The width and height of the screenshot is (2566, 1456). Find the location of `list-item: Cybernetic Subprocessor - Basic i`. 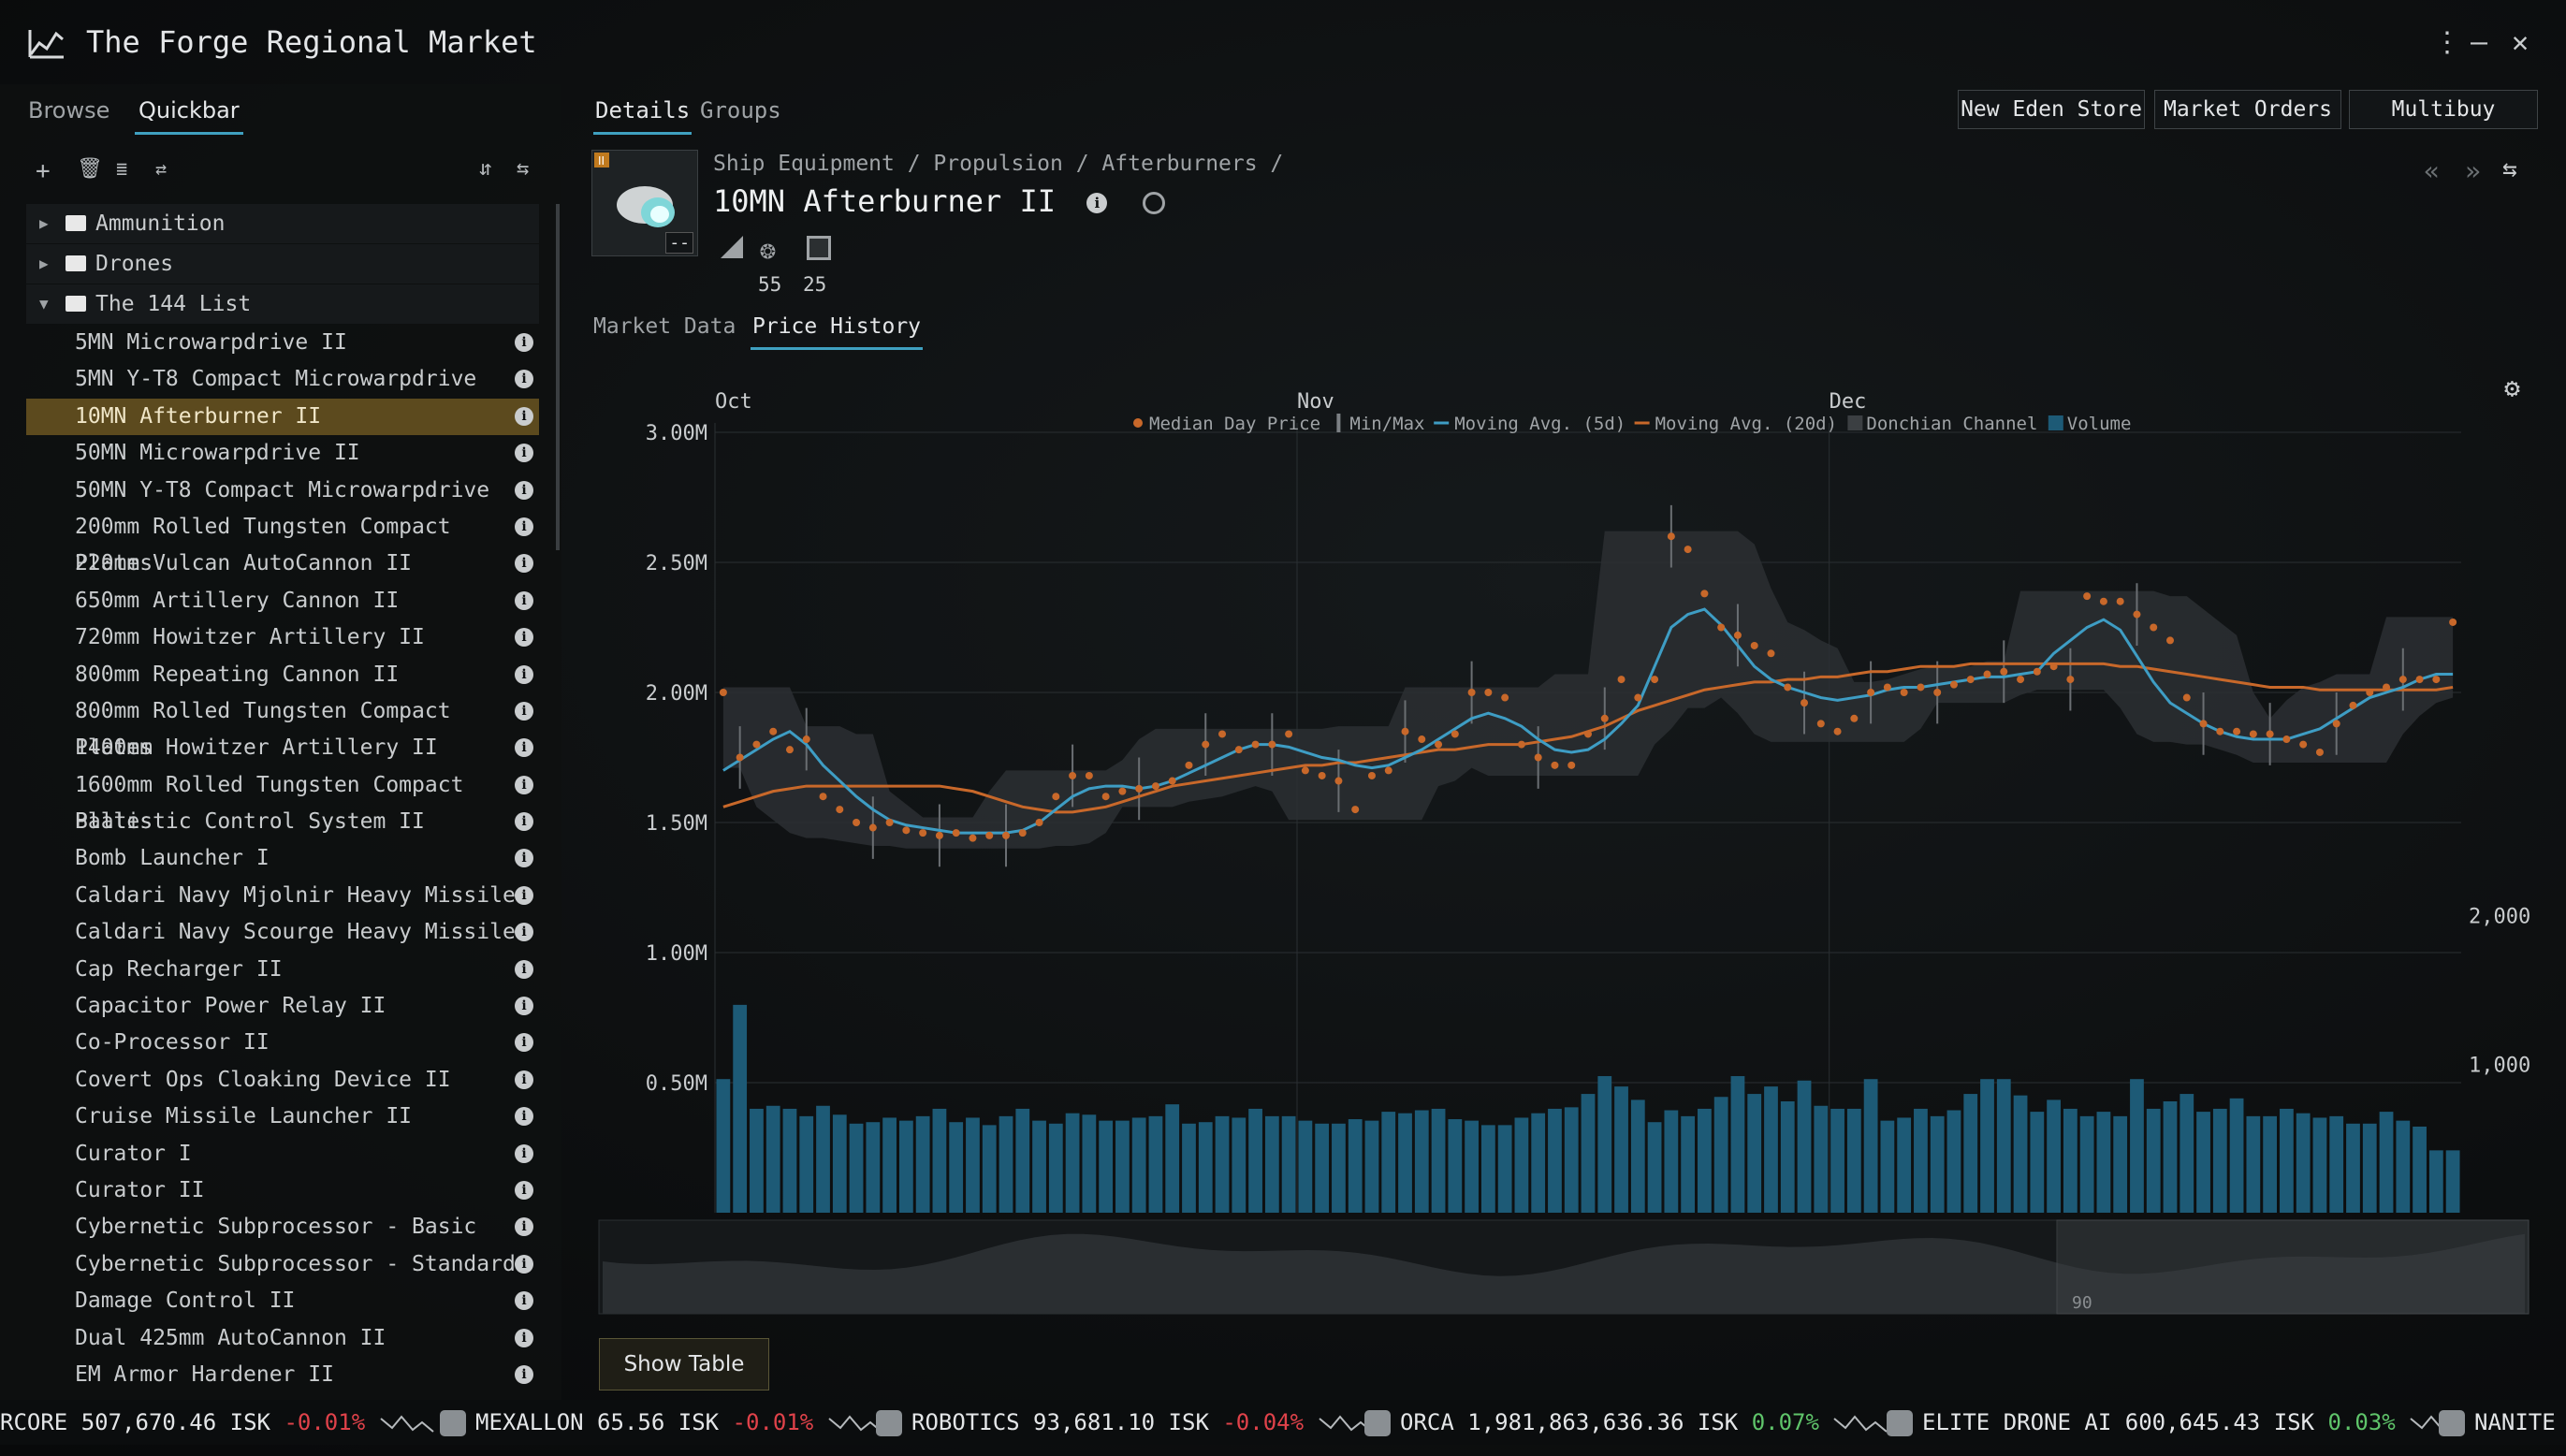

list-item: Cybernetic Subprocessor - Basic i is located at coordinates (282, 1227).